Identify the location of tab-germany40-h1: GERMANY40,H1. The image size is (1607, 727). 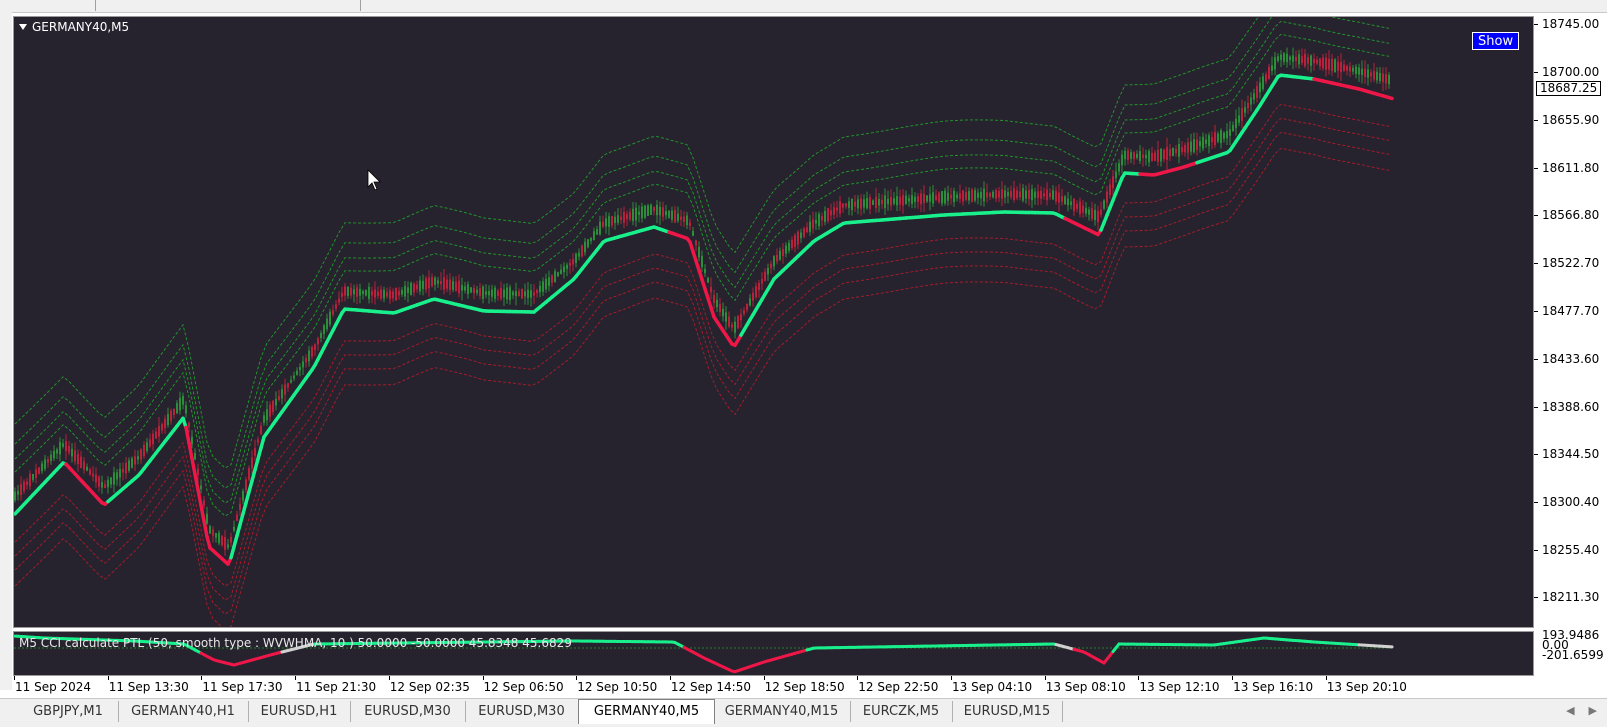
(183, 711).